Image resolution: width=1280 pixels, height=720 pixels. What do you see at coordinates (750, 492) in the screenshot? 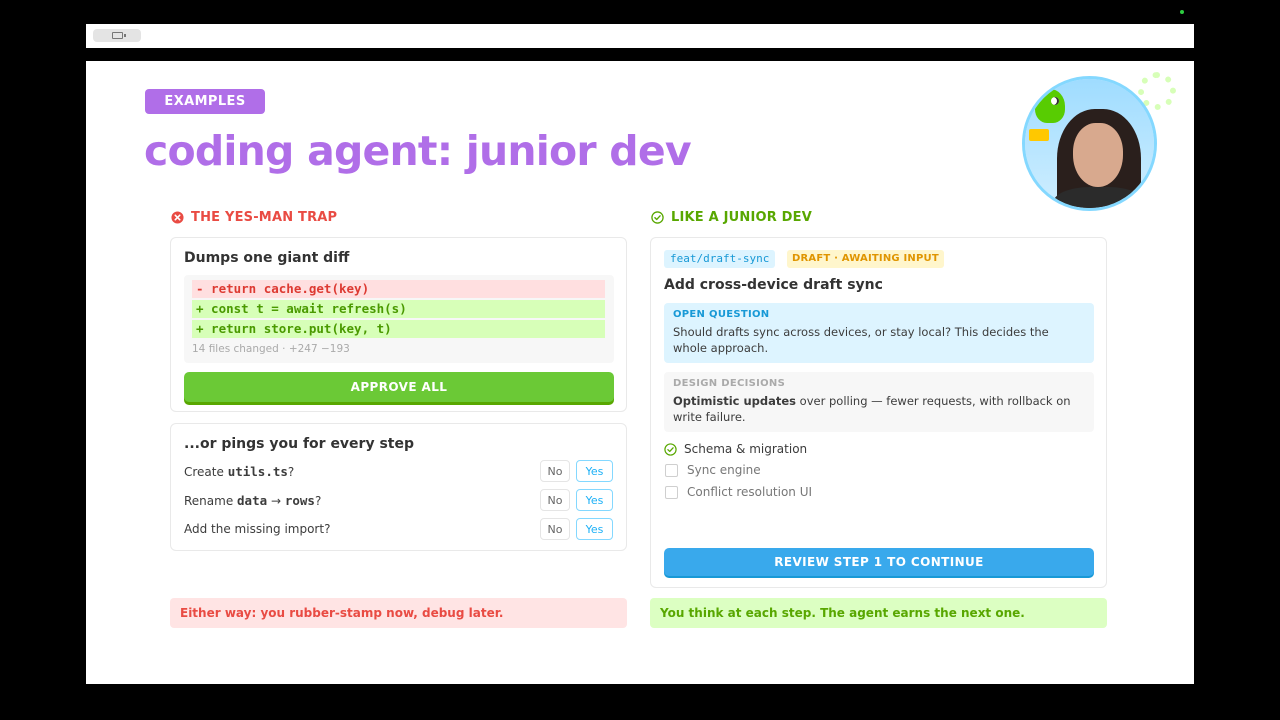
I see `checklist-label: Conflict resolution UI` at bounding box center [750, 492].